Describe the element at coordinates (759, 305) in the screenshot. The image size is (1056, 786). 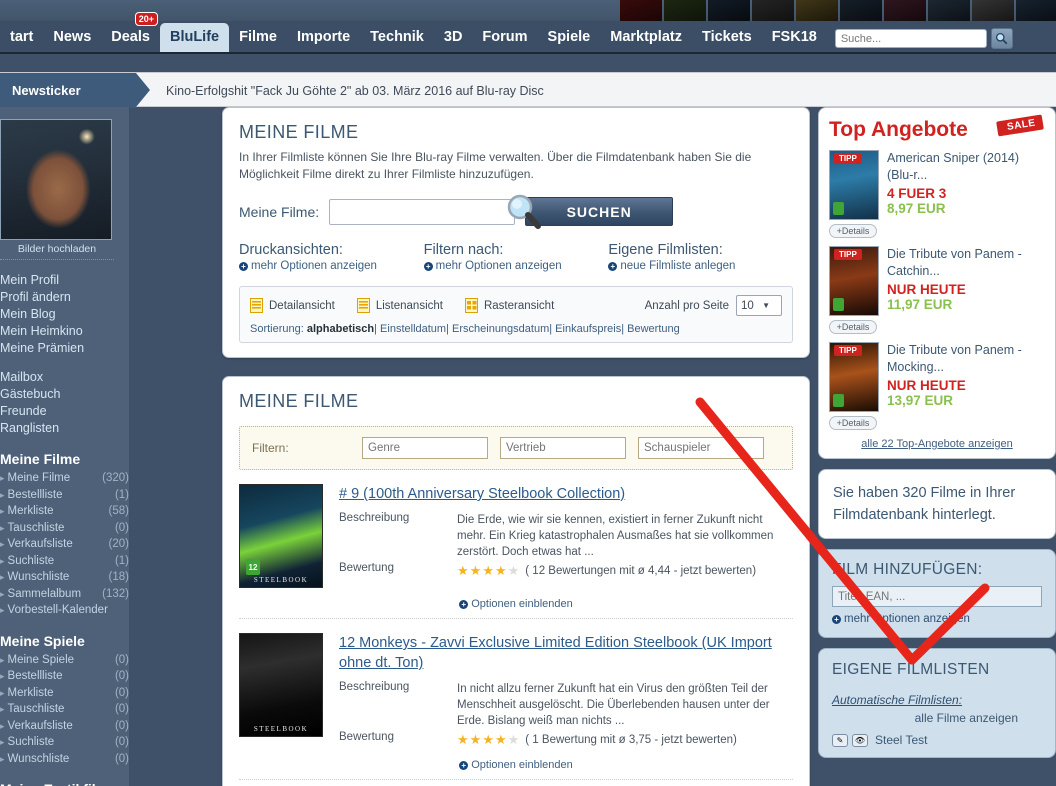
I see `perpage-select: 10 ▼` at that location.